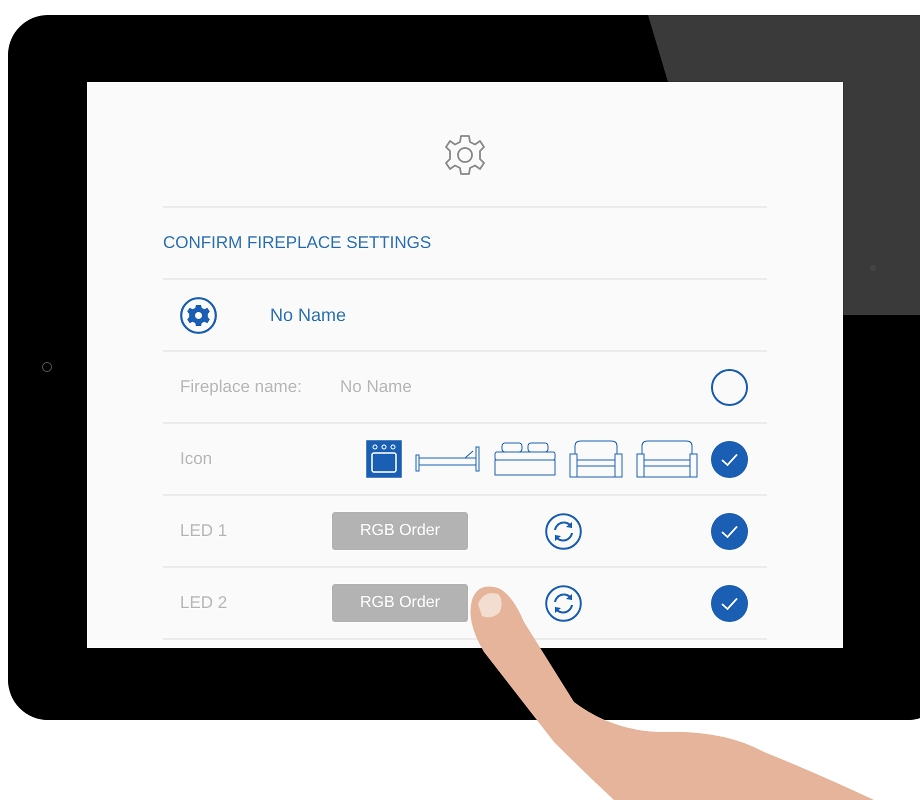  Describe the element at coordinates (729, 387) in the screenshot. I see `empty-circle-icon` at that location.